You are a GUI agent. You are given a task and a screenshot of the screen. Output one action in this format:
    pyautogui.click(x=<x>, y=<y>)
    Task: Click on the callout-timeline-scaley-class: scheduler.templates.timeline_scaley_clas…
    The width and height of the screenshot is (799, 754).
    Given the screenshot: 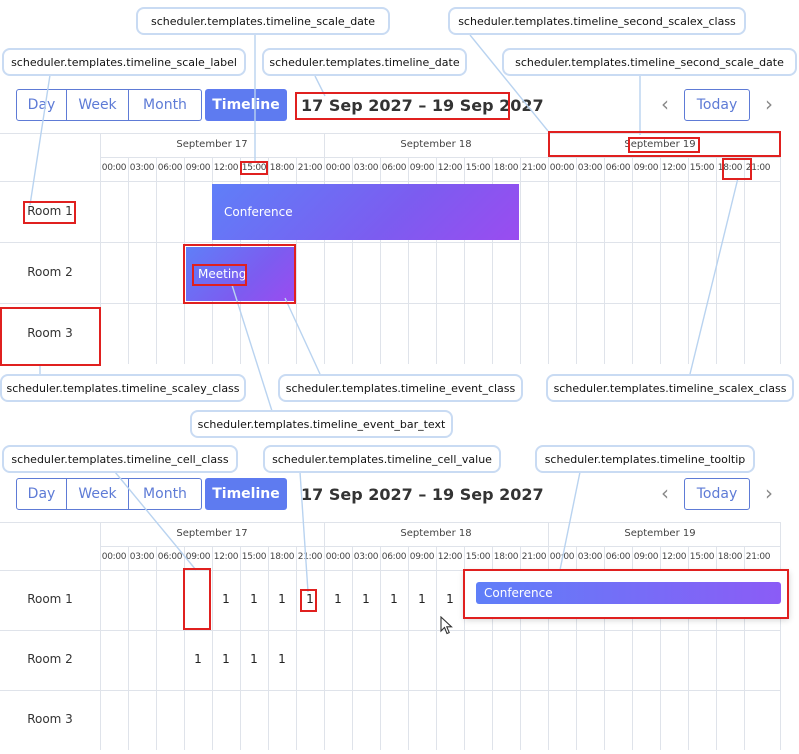 What is the action you would take?
    pyautogui.click(x=123, y=388)
    